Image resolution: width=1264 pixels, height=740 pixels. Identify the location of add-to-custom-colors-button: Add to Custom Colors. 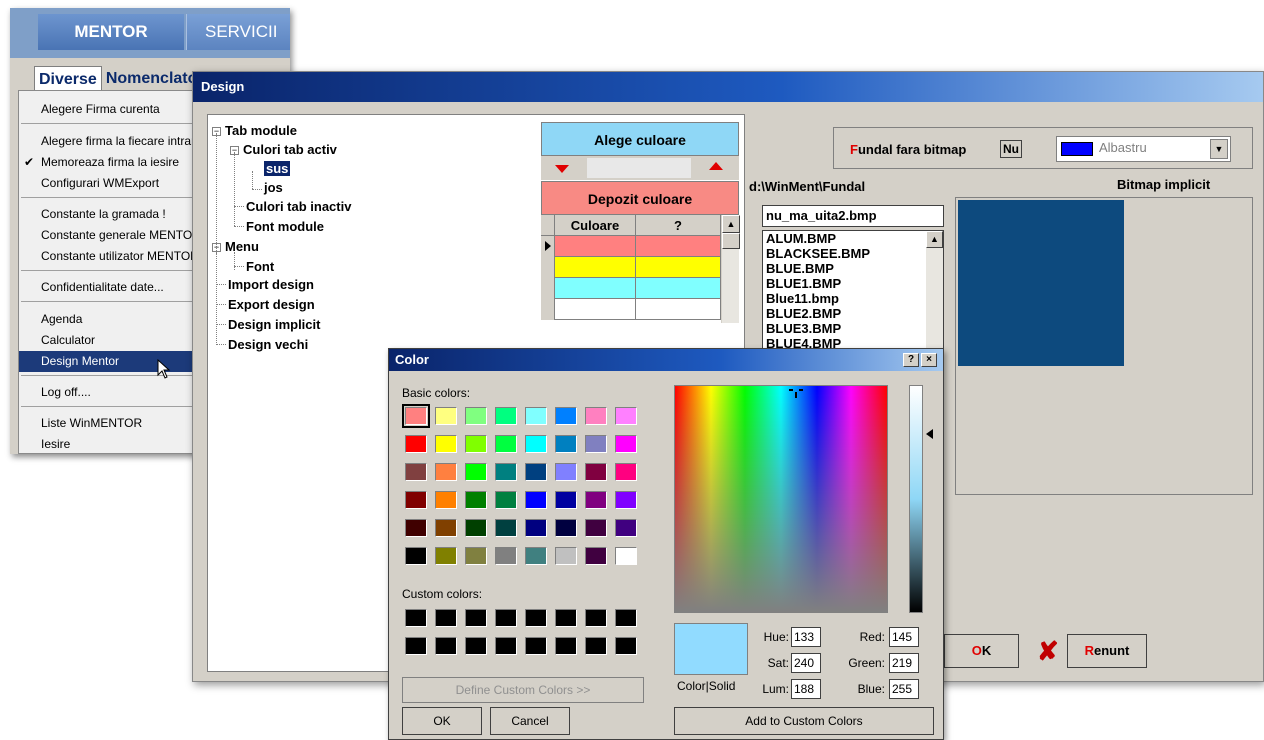
(804, 721).